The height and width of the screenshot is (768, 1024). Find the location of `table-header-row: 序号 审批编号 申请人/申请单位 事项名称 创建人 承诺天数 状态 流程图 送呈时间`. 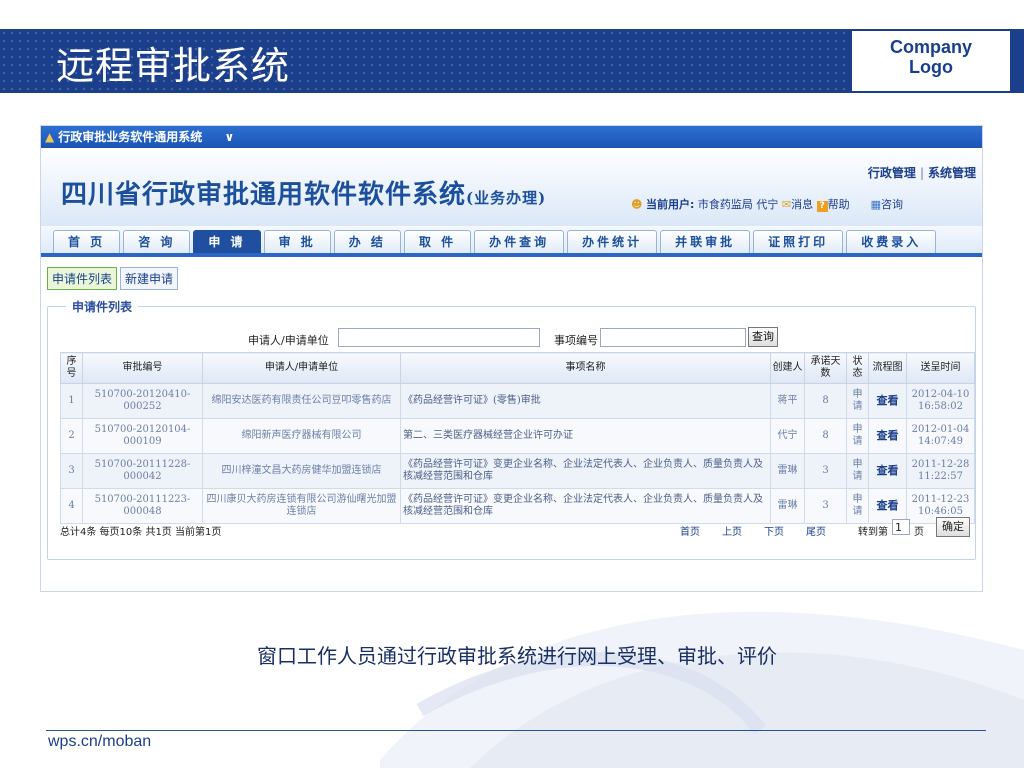

table-header-row: 序号 审批编号 申请人/申请单位 事项名称 创建人 承诺天数 状态 流程图 送呈时间 is located at coordinates (517, 368).